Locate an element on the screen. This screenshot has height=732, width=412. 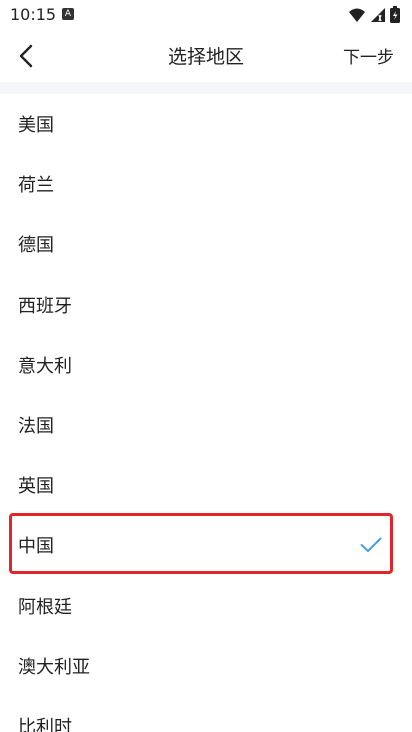
region-label: 比利时 is located at coordinates (45, 724).